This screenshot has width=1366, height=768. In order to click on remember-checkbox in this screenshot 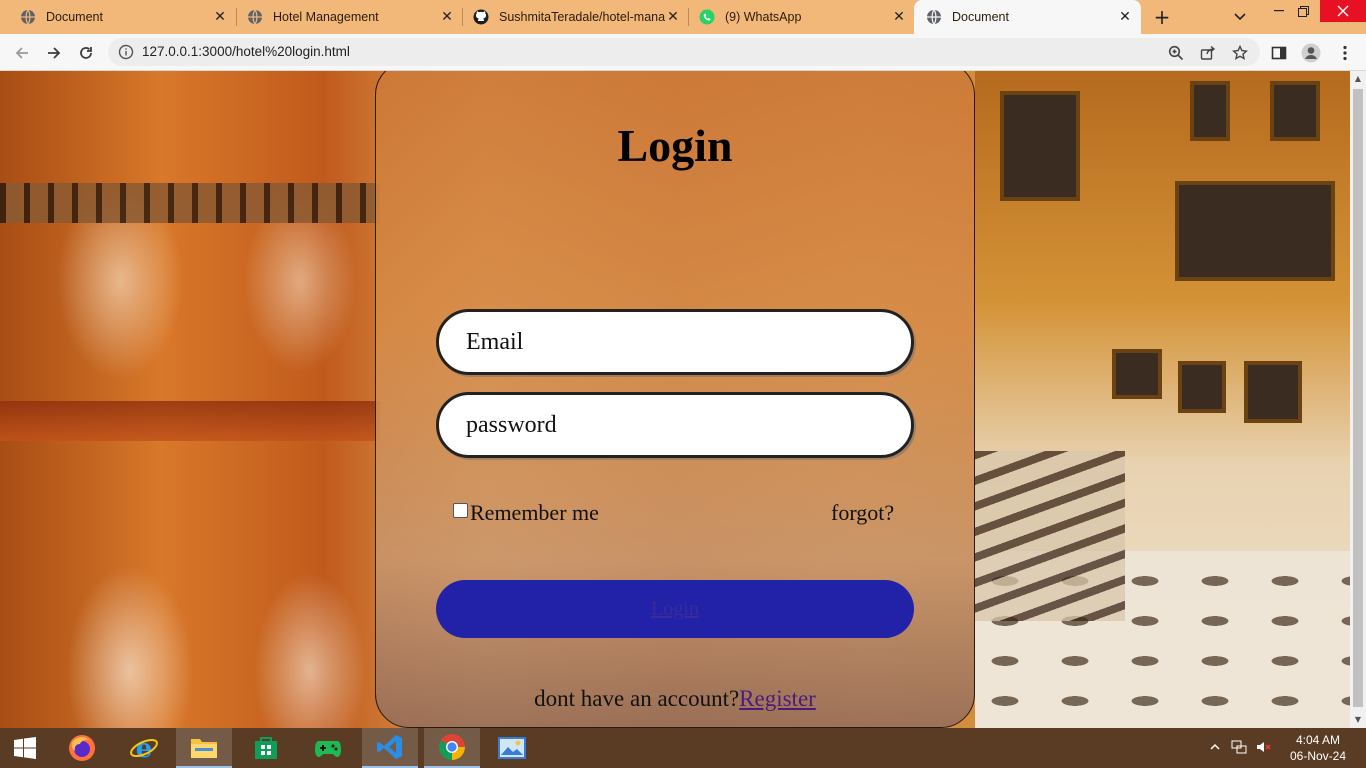, I will do `click(460, 510)`.